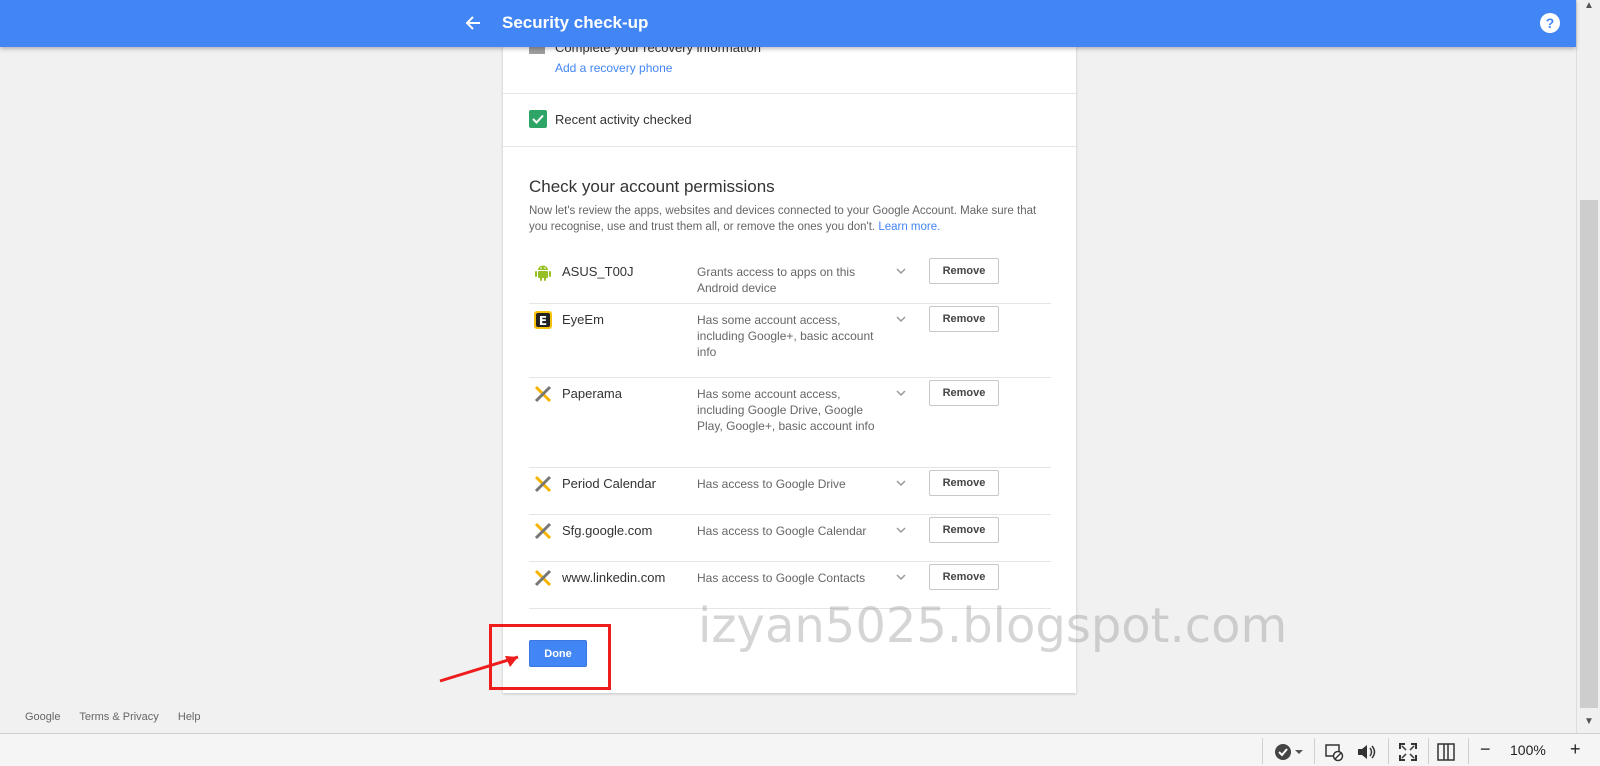 This screenshot has width=1600, height=766. What do you see at coordinates (473, 23) in the screenshot?
I see `back-arrow-icon` at bounding box center [473, 23].